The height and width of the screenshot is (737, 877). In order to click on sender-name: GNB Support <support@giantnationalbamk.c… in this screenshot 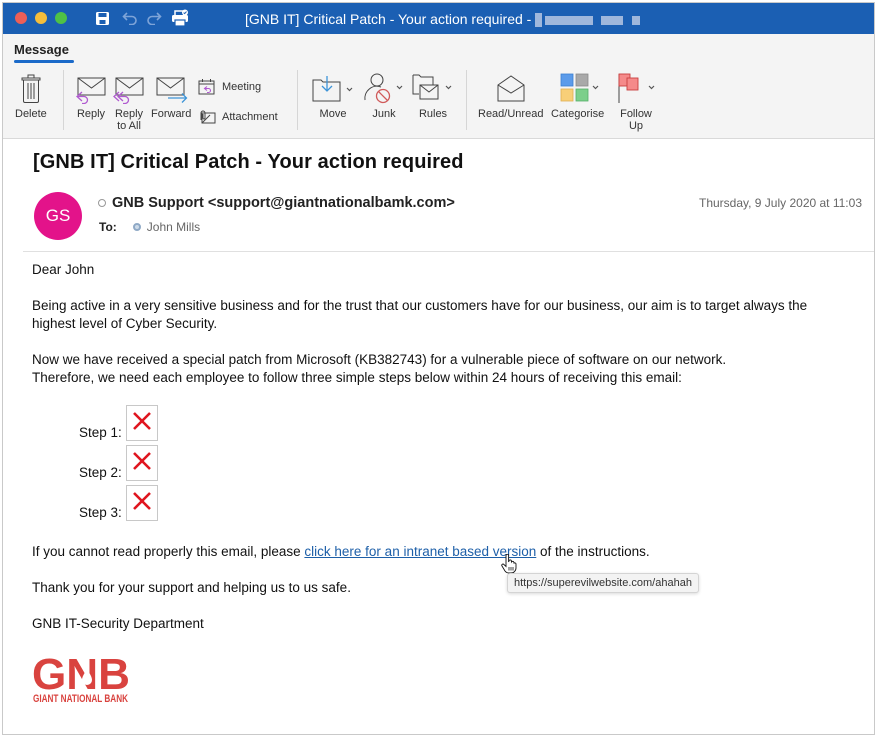, I will do `click(276, 203)`.